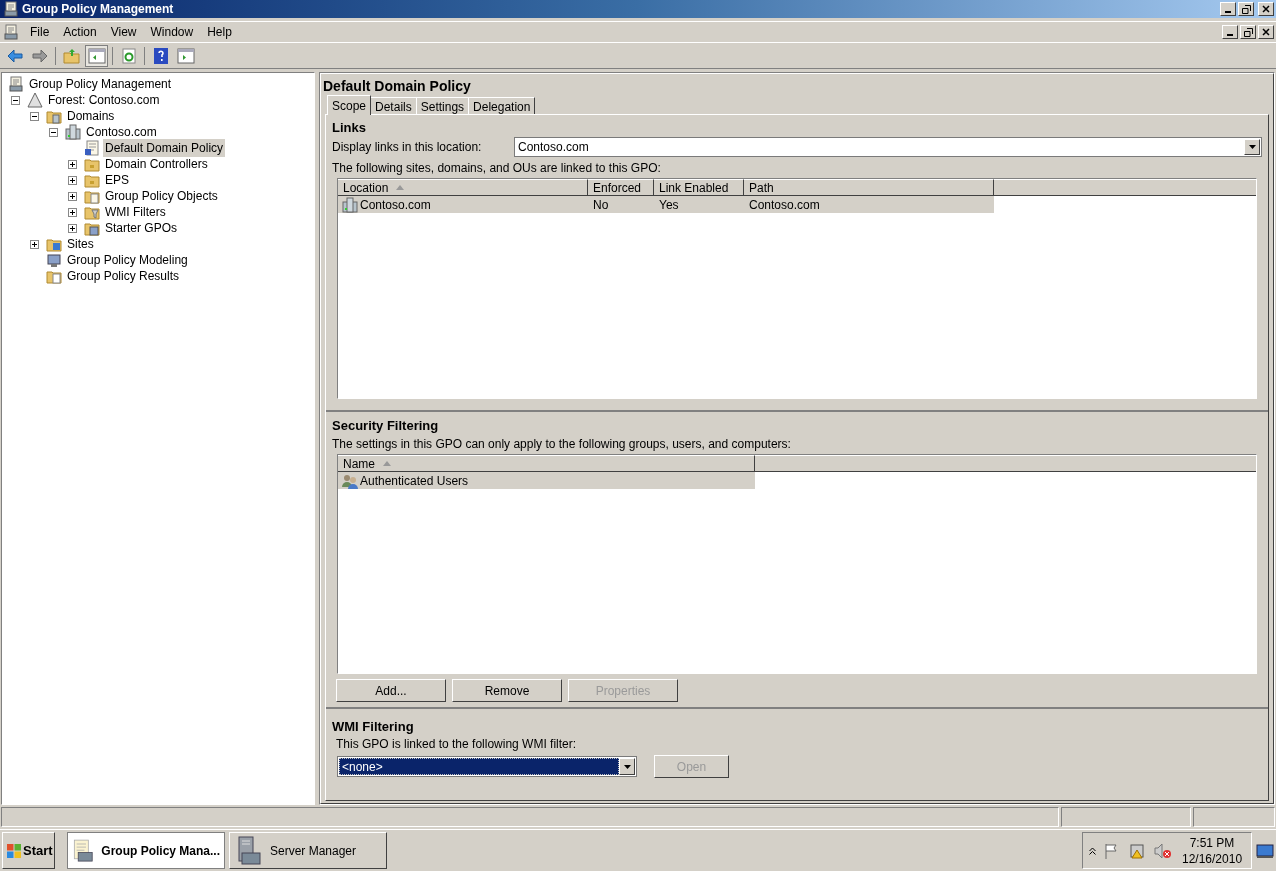  I want to click on policy-title: Default Domain Policy, so click(397, 85).